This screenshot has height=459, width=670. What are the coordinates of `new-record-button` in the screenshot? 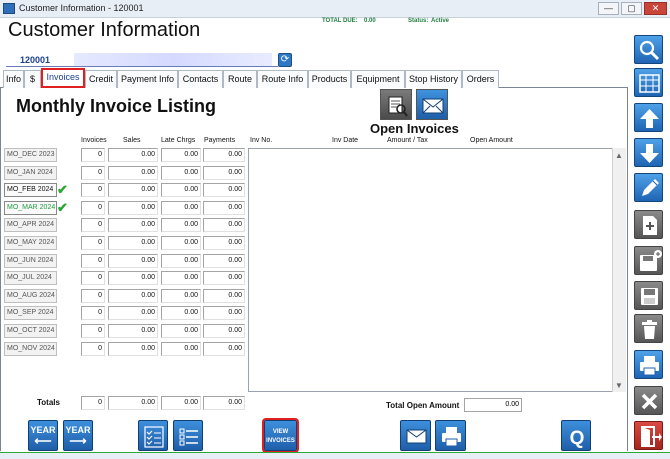 It's located at (648, 224).